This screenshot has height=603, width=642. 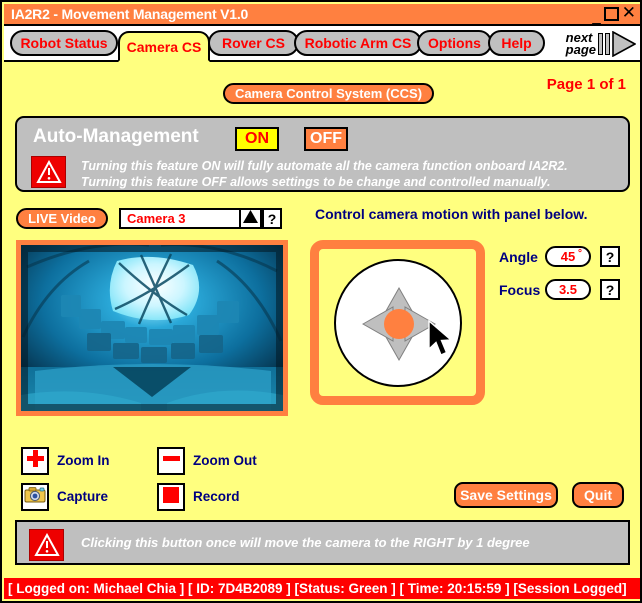 I want to click on quit-button: Quit, so click(x=598, y=495).